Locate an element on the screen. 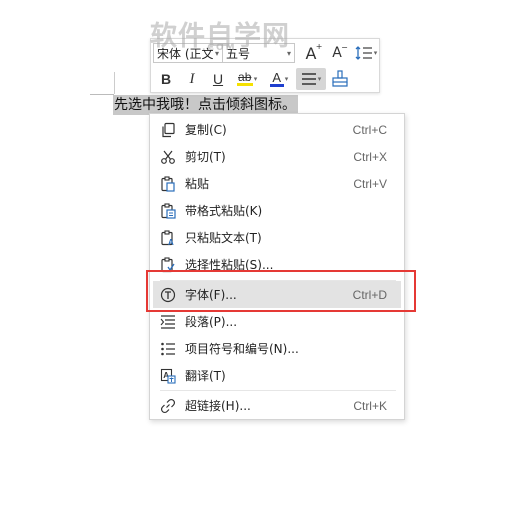 Image resolution: width=531 pixels, height=516 pixels. bold-button: B is located at coordinates (166, 79).